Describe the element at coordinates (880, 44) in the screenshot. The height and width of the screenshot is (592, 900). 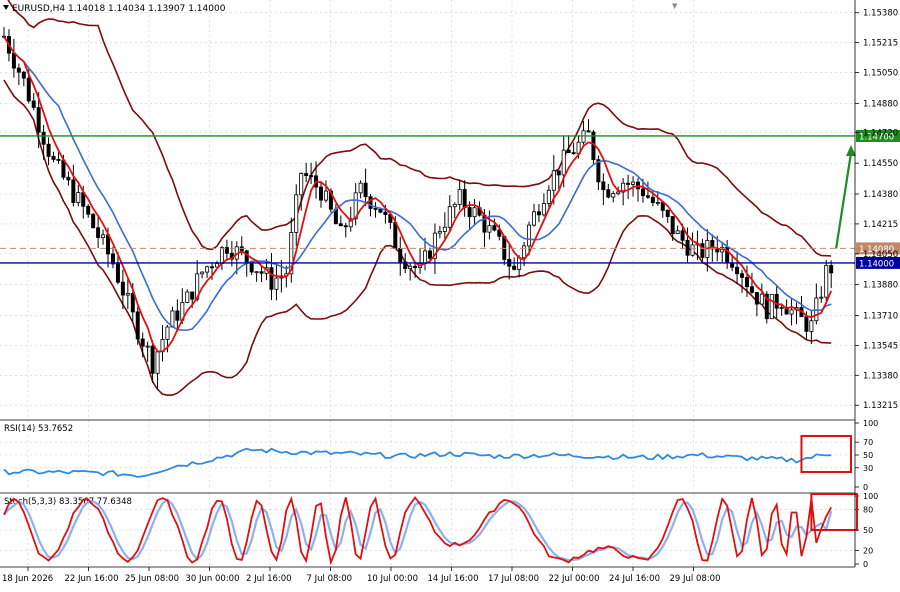
I see `y-tick-label: 1.15215` at that location.